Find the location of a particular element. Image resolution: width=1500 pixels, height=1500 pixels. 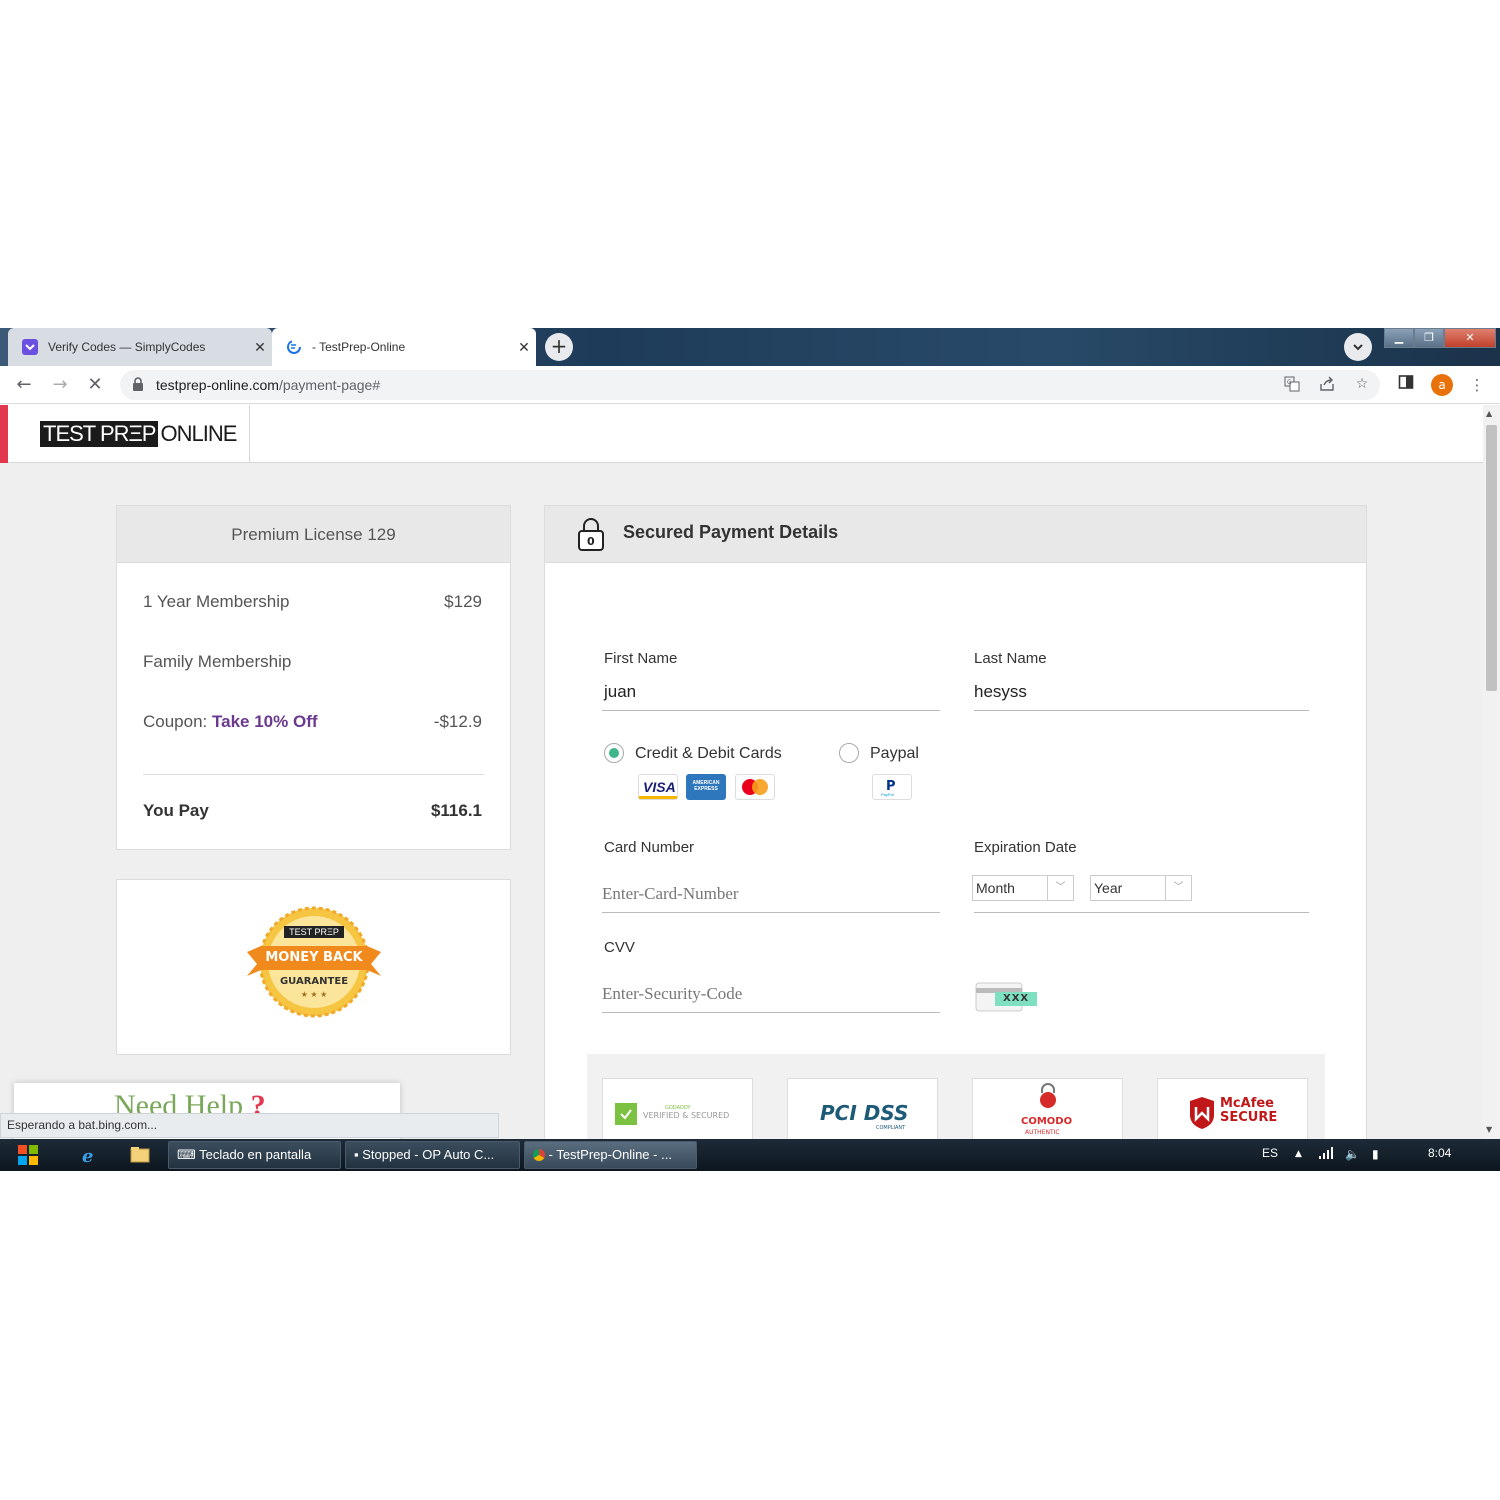

badge-stars: ★ ★ ★ is located at coordinates (314, 994).